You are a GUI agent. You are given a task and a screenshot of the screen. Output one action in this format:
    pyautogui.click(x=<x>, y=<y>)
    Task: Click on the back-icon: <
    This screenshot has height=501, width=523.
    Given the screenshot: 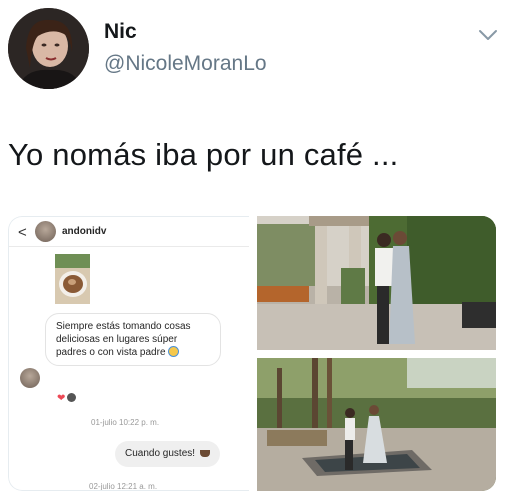 What is the action you would take?
    pyautogui.click(x=22, y=232)
    